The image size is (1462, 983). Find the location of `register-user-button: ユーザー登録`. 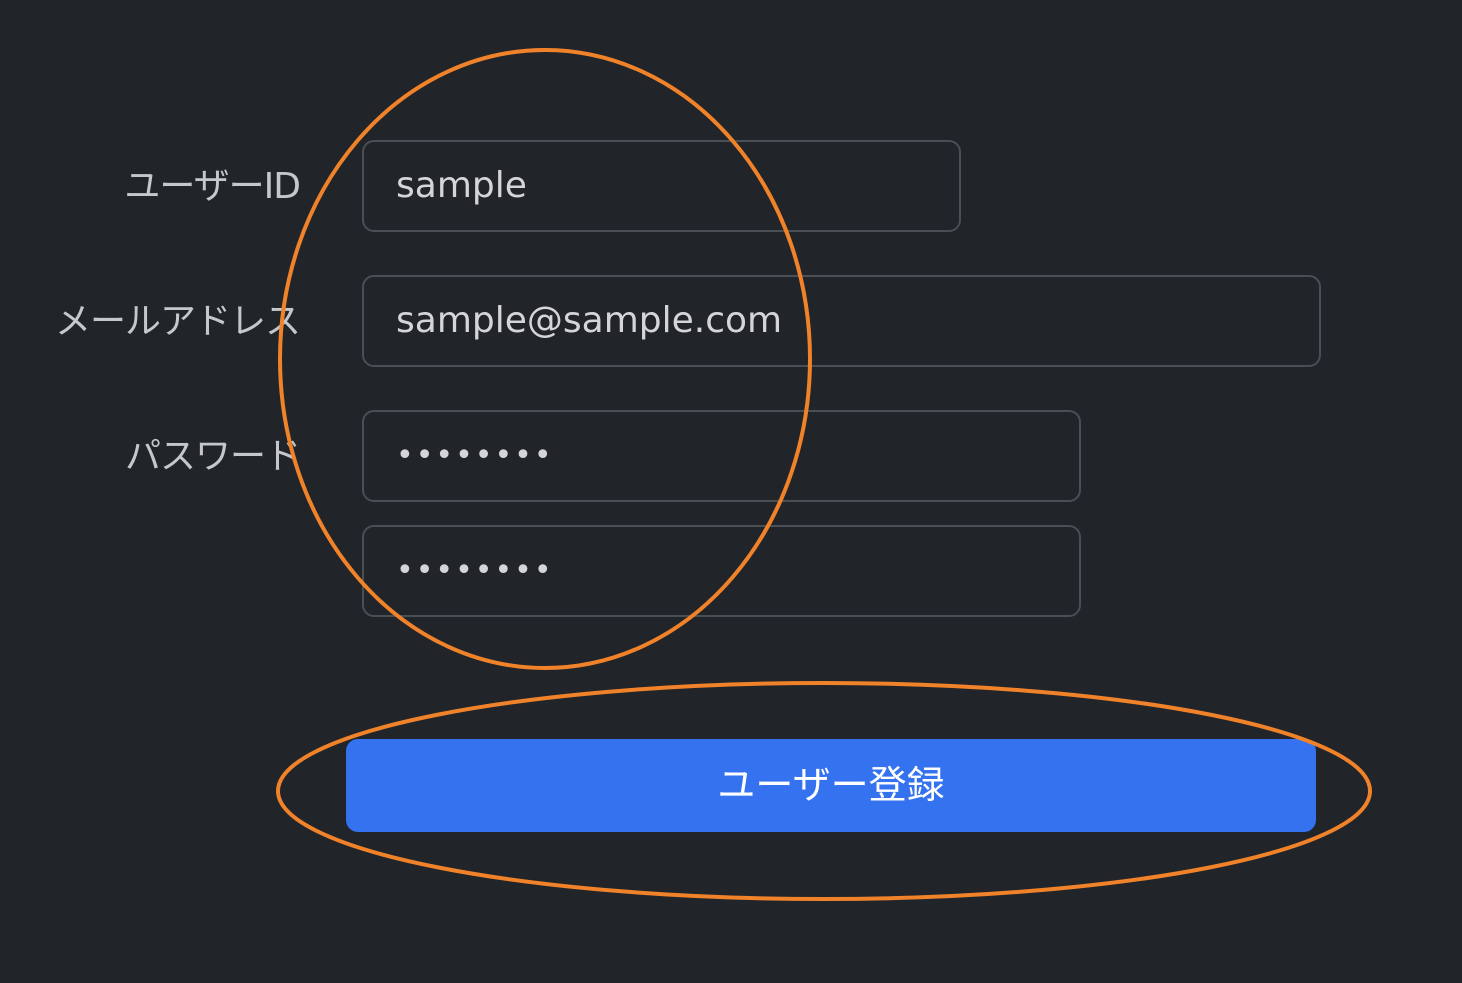

register-user-button: ユーザー登録 is located at coordinates (831, 785).